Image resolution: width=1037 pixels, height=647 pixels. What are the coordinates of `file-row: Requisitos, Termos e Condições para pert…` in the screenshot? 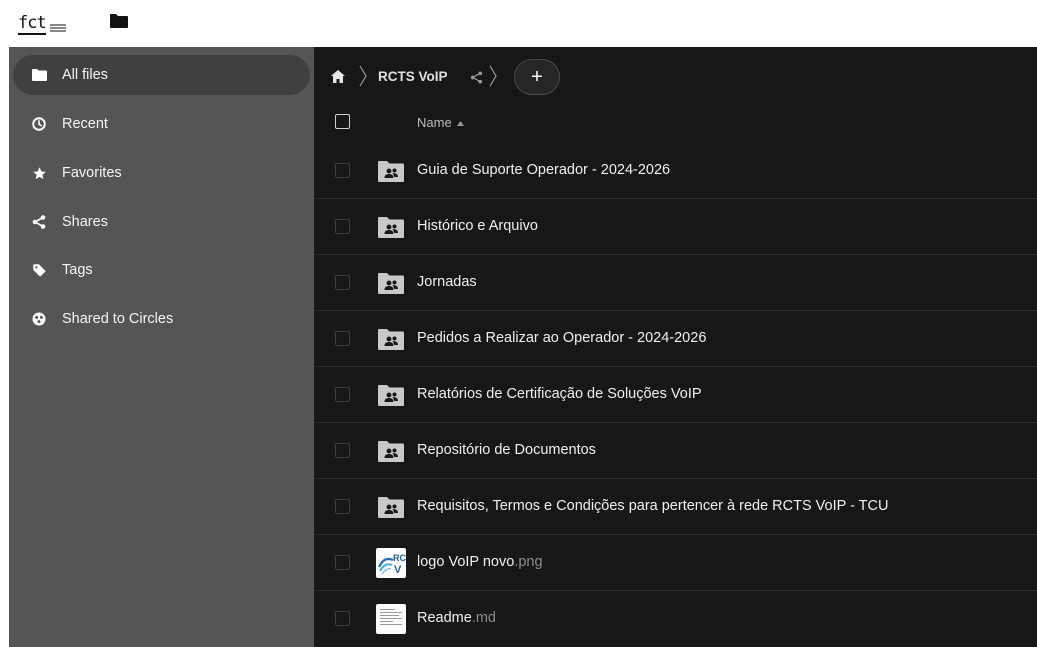 It's located at (675, 507).